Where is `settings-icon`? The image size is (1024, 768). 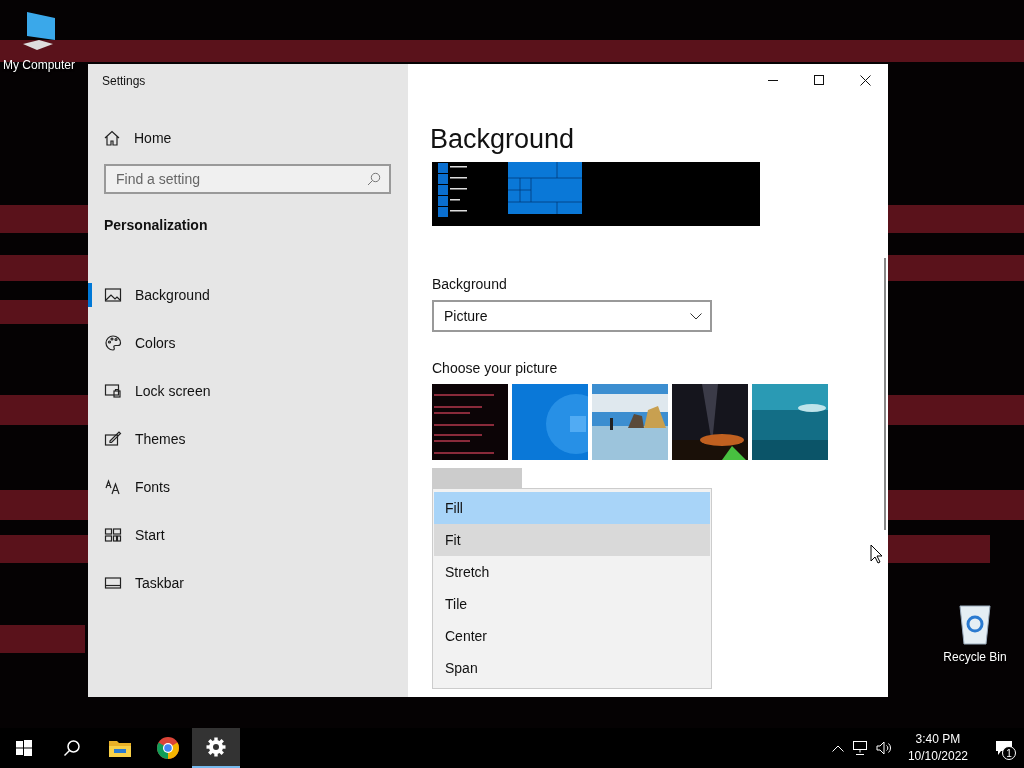
settings-icon is located at coordinates (216, 747).